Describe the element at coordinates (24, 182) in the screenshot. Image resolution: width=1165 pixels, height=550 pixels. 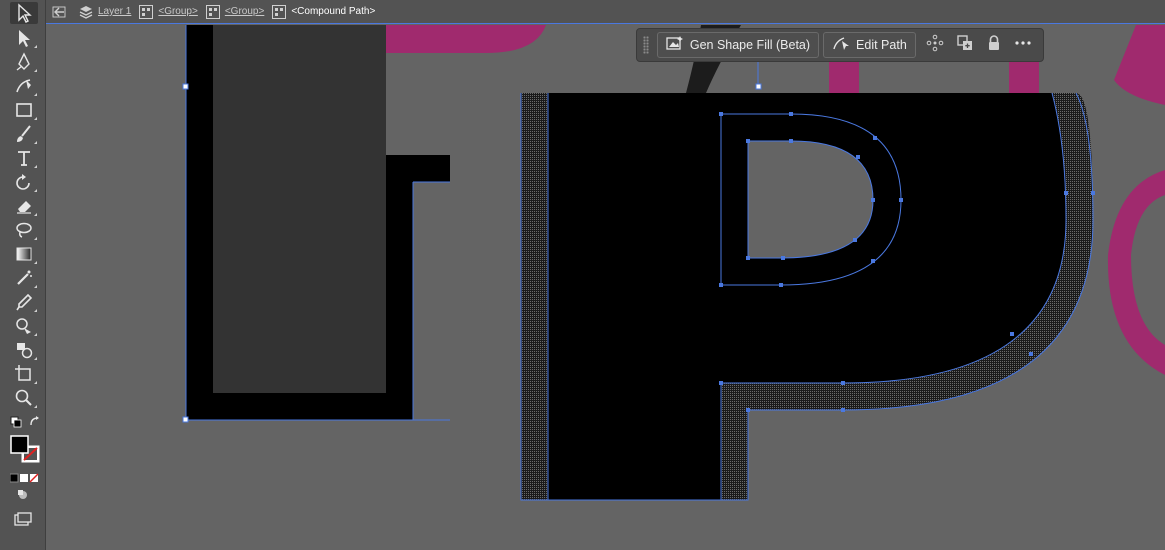
I see `rotate-tool-icon` at that location.